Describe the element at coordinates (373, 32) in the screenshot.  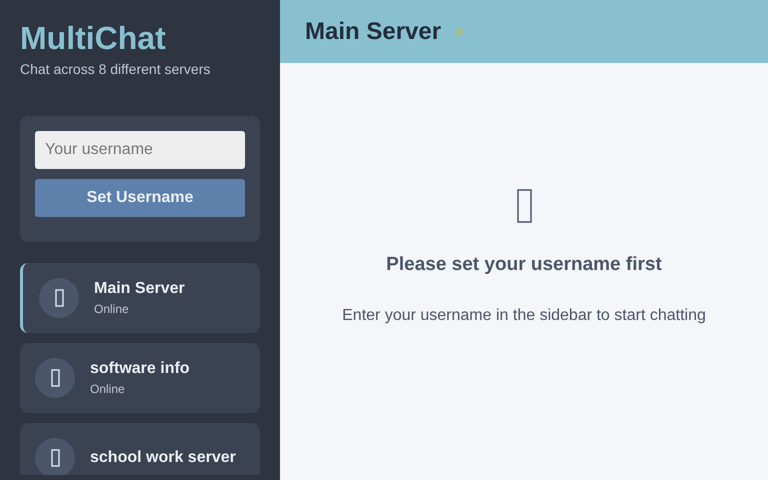
I see `channel-title: Main Server` at that location.